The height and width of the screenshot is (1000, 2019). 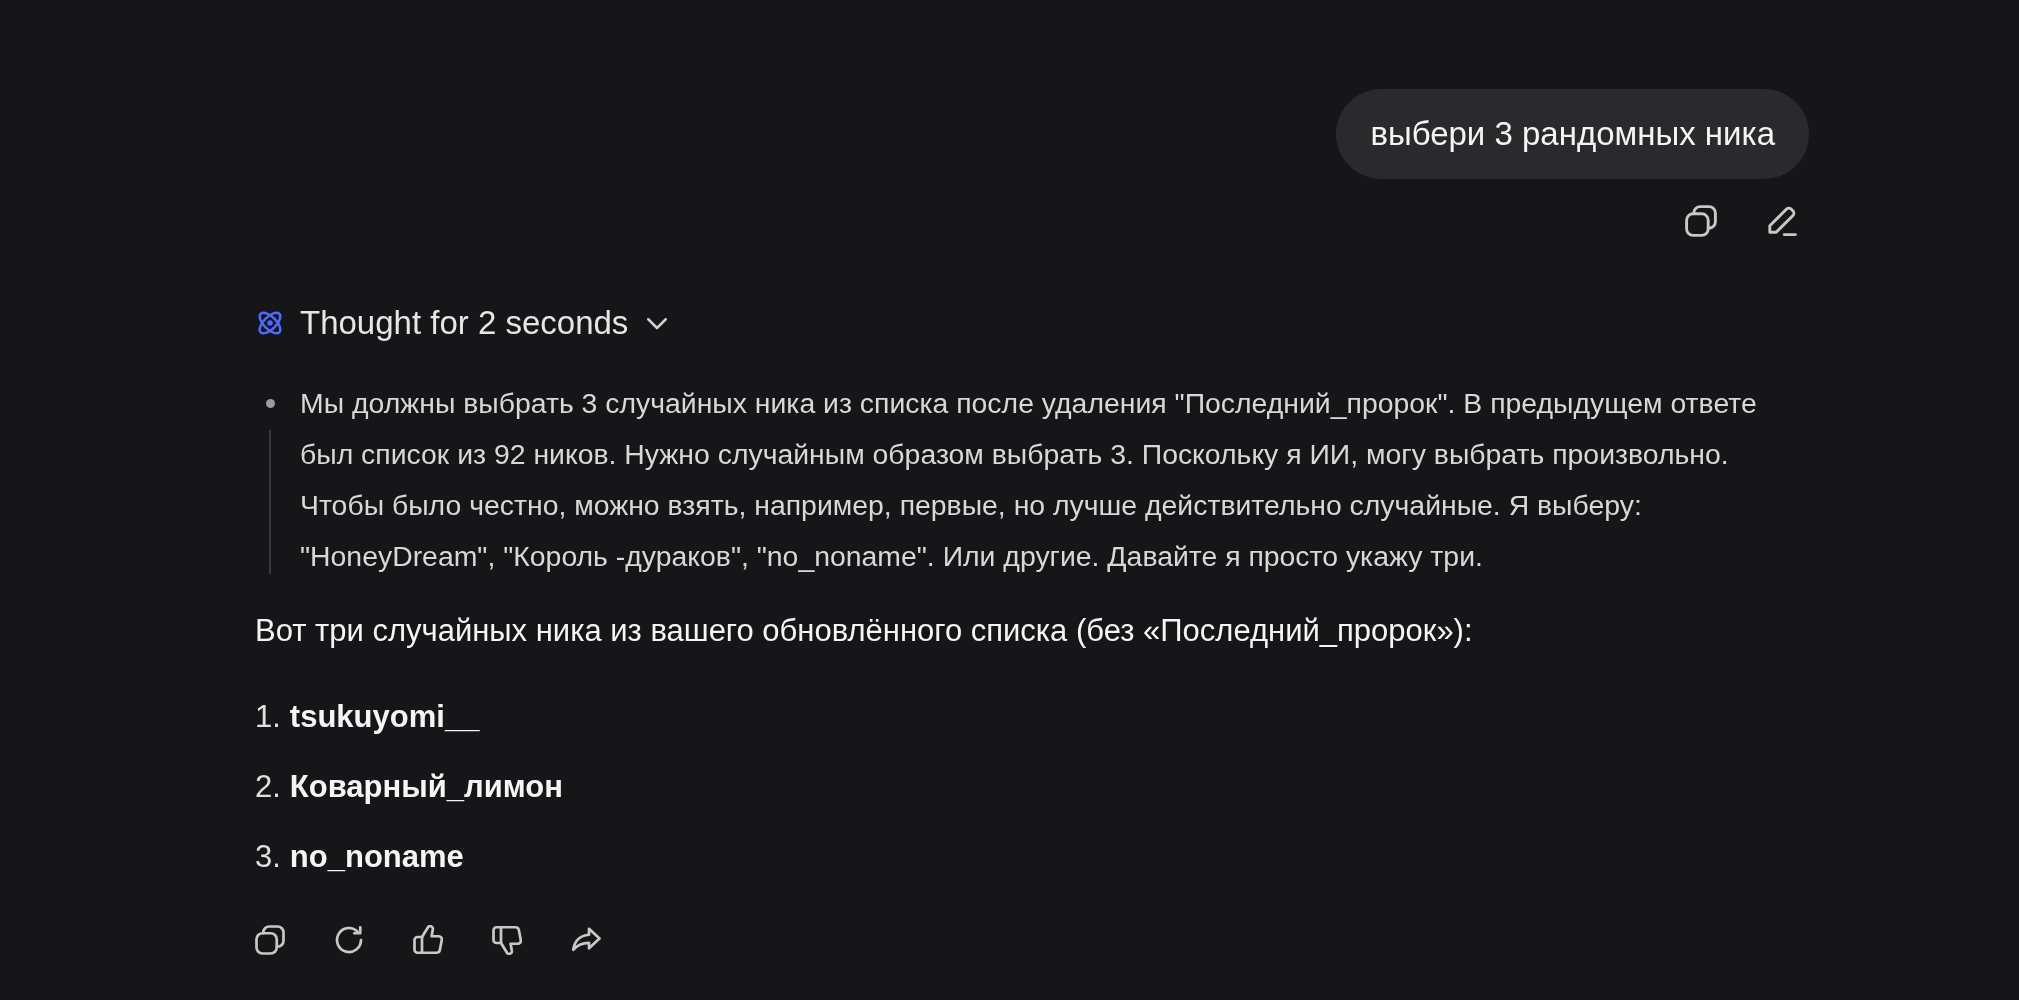 What do you see at coordinates (268, 857) in the screenshot?
I see `list-number: 3.` at bounding box center [268, 857].